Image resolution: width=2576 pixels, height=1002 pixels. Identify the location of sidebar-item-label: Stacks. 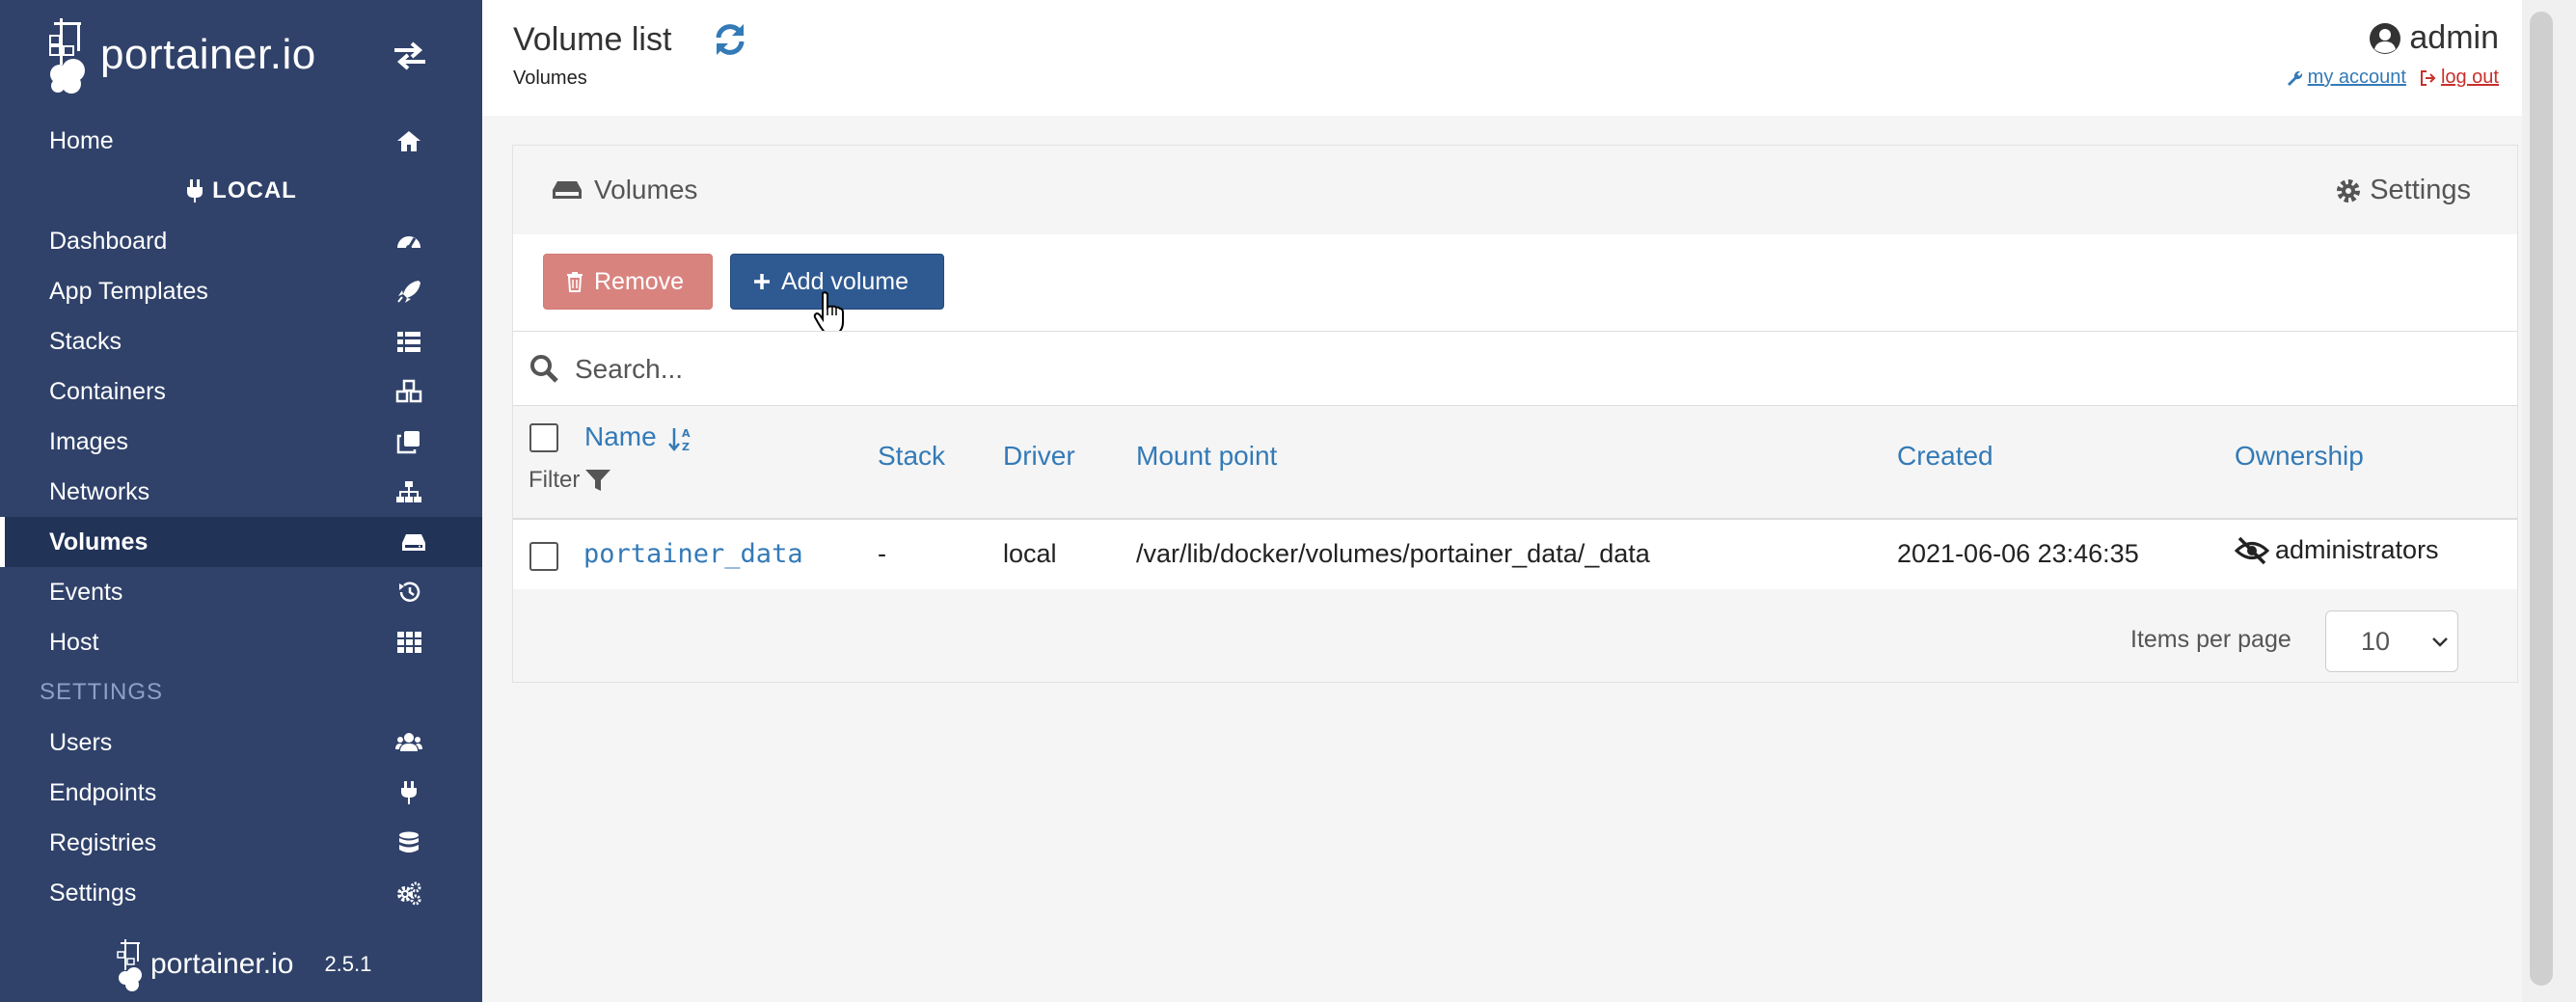
(85, 341).